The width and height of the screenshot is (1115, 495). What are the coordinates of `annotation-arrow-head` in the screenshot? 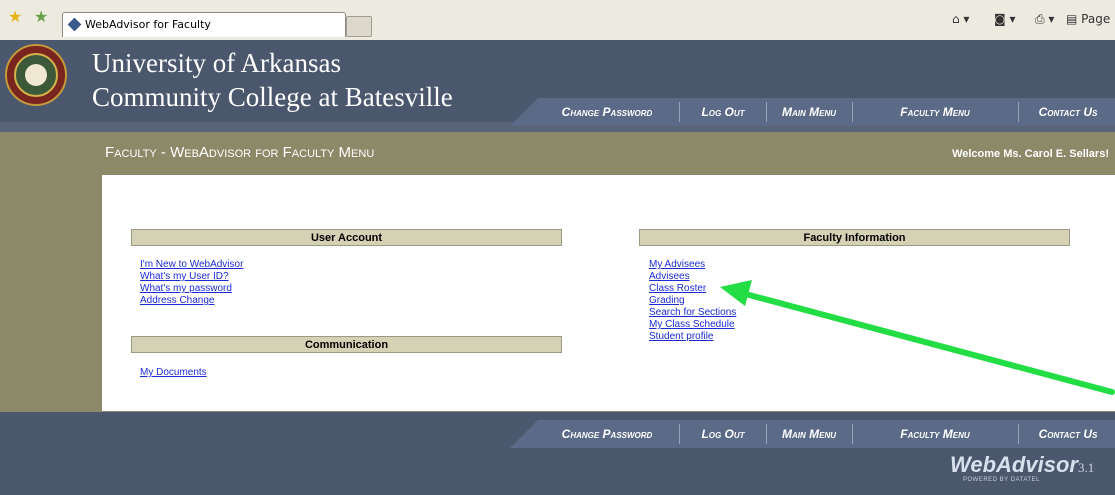 It's located at (736, 293).